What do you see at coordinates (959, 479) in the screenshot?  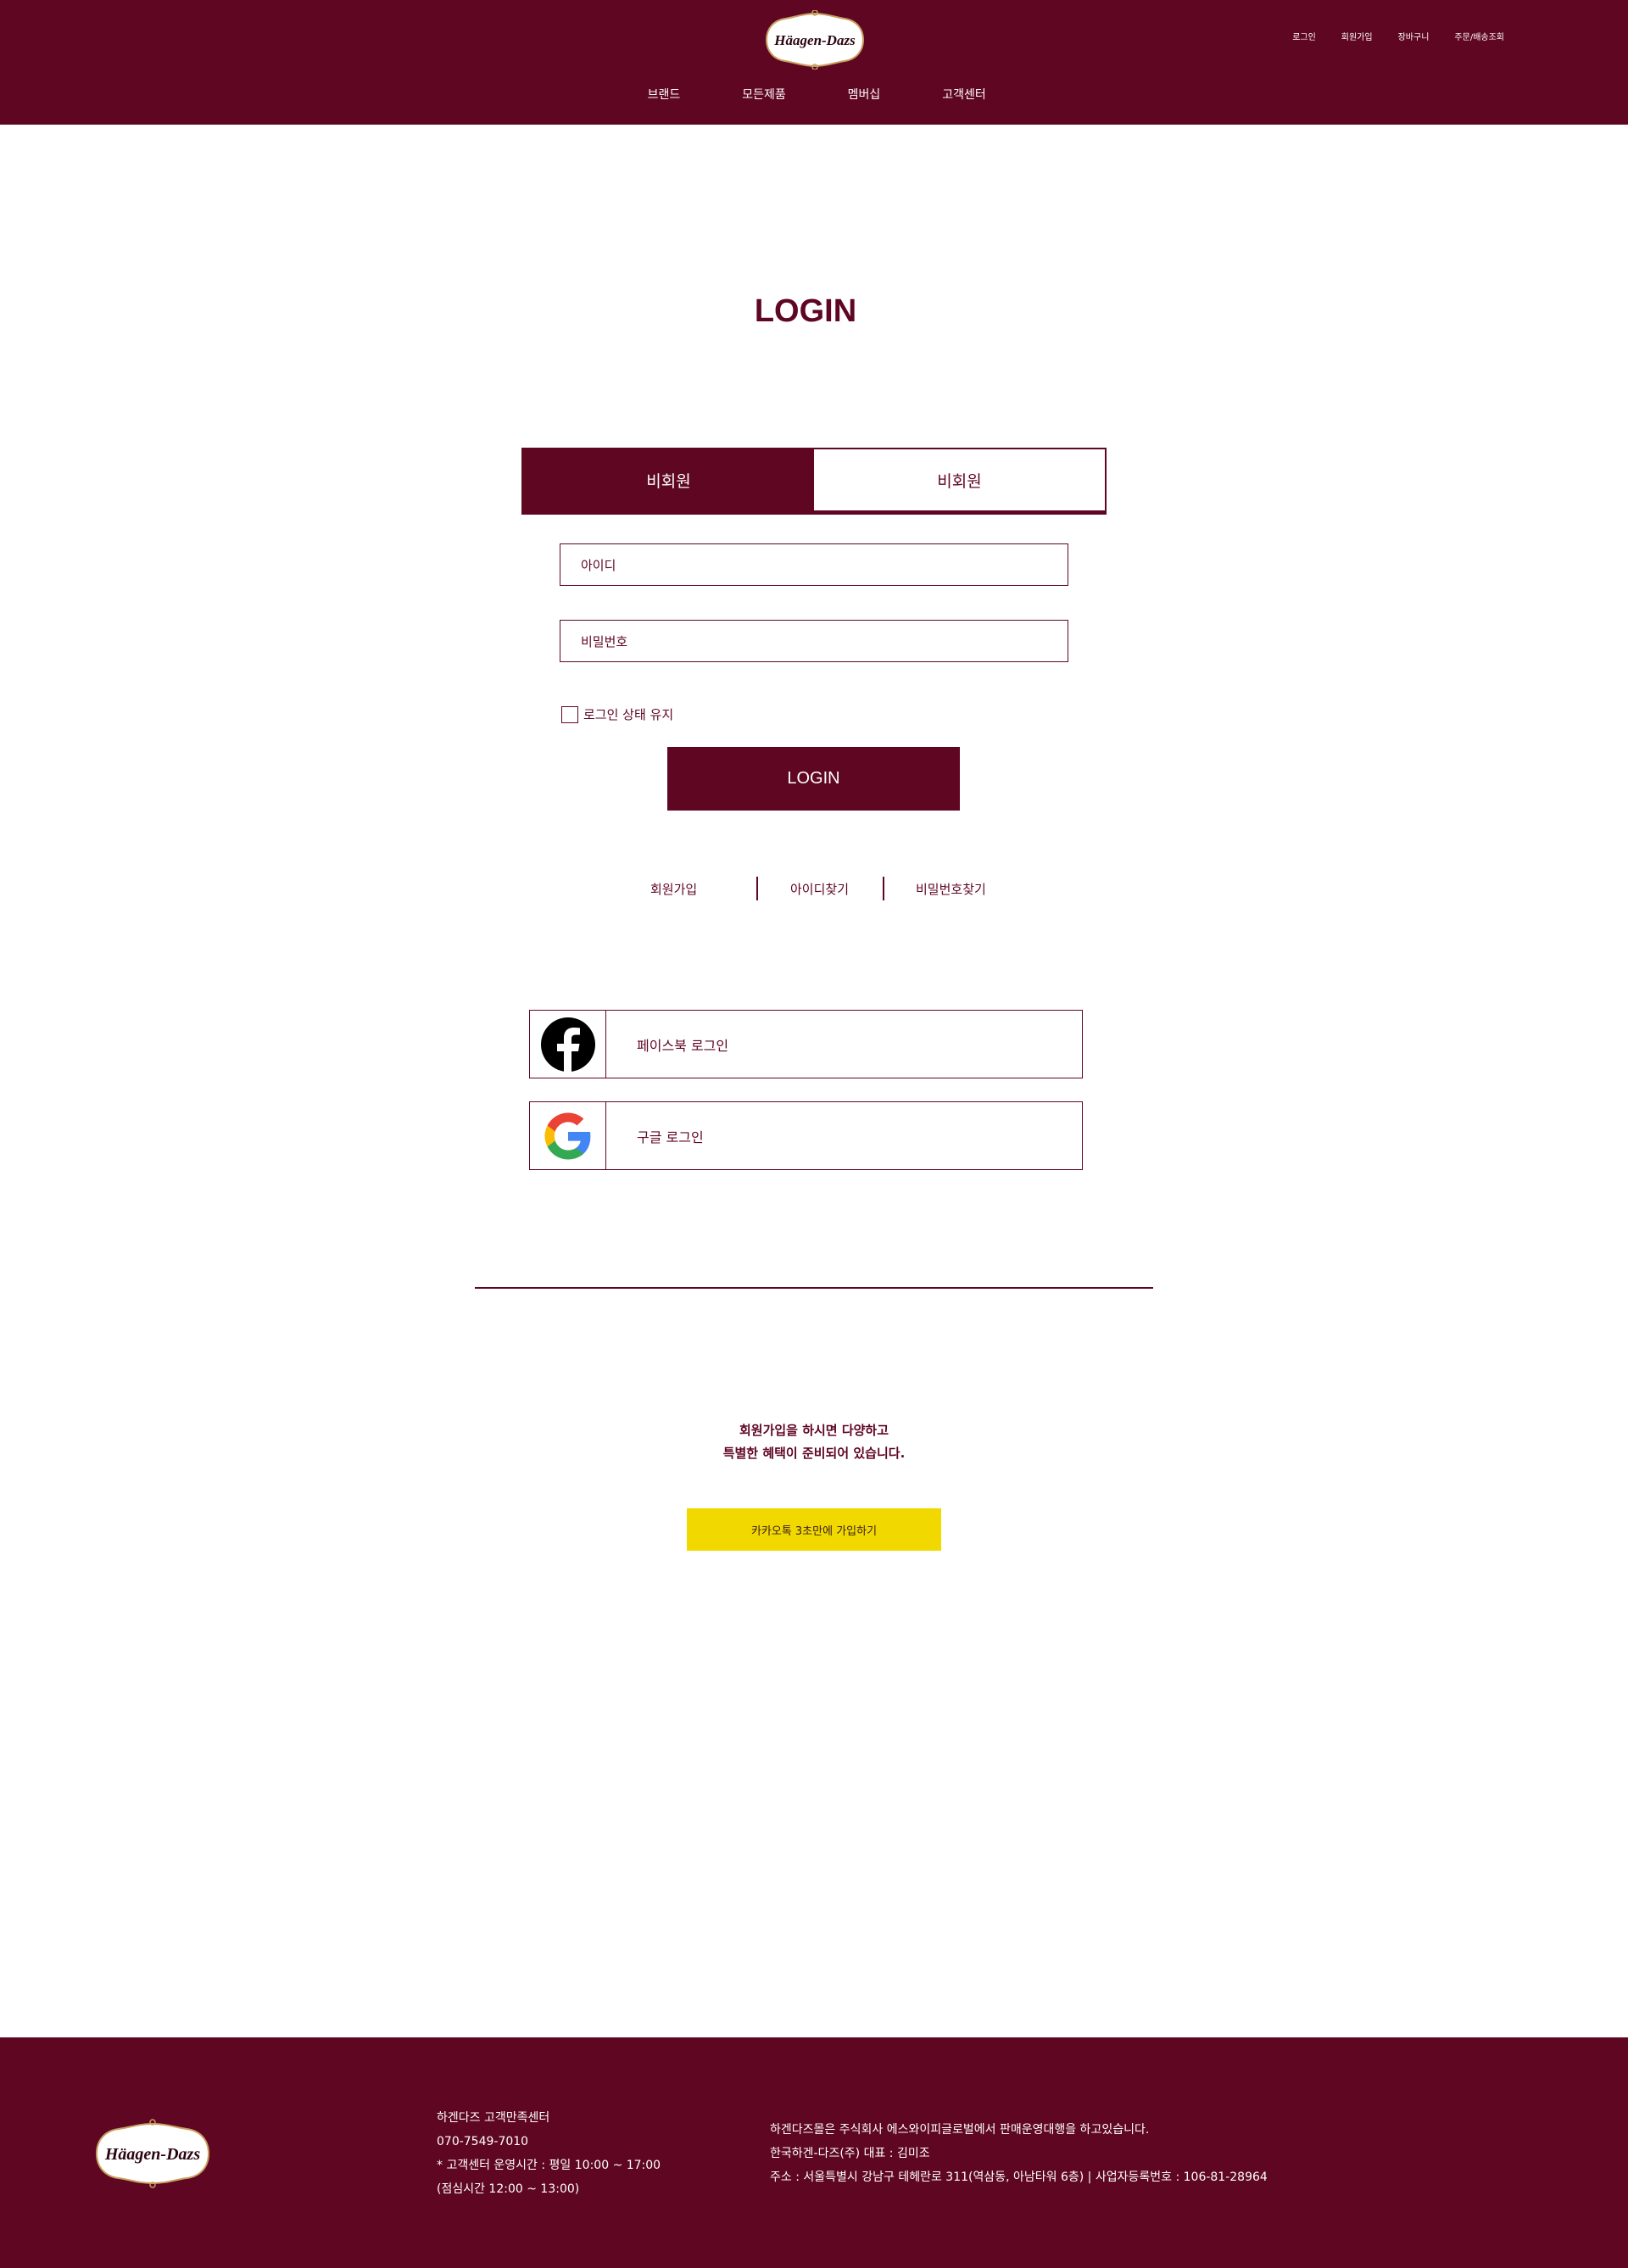 I see `tab-guest: 비회원` at bounding box center [959, 479].